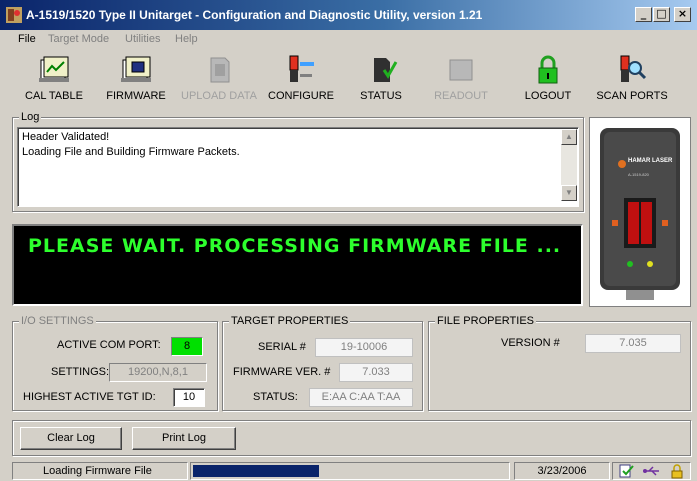 This screenshot has width=697, height=481. I want to click on status-icon, so click(386, 70).